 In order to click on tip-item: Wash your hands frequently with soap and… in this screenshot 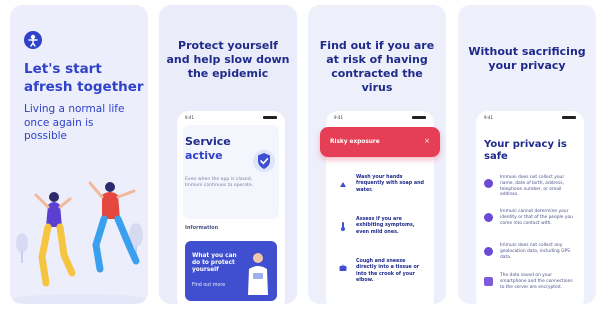, I will do `click(380, 191)`.